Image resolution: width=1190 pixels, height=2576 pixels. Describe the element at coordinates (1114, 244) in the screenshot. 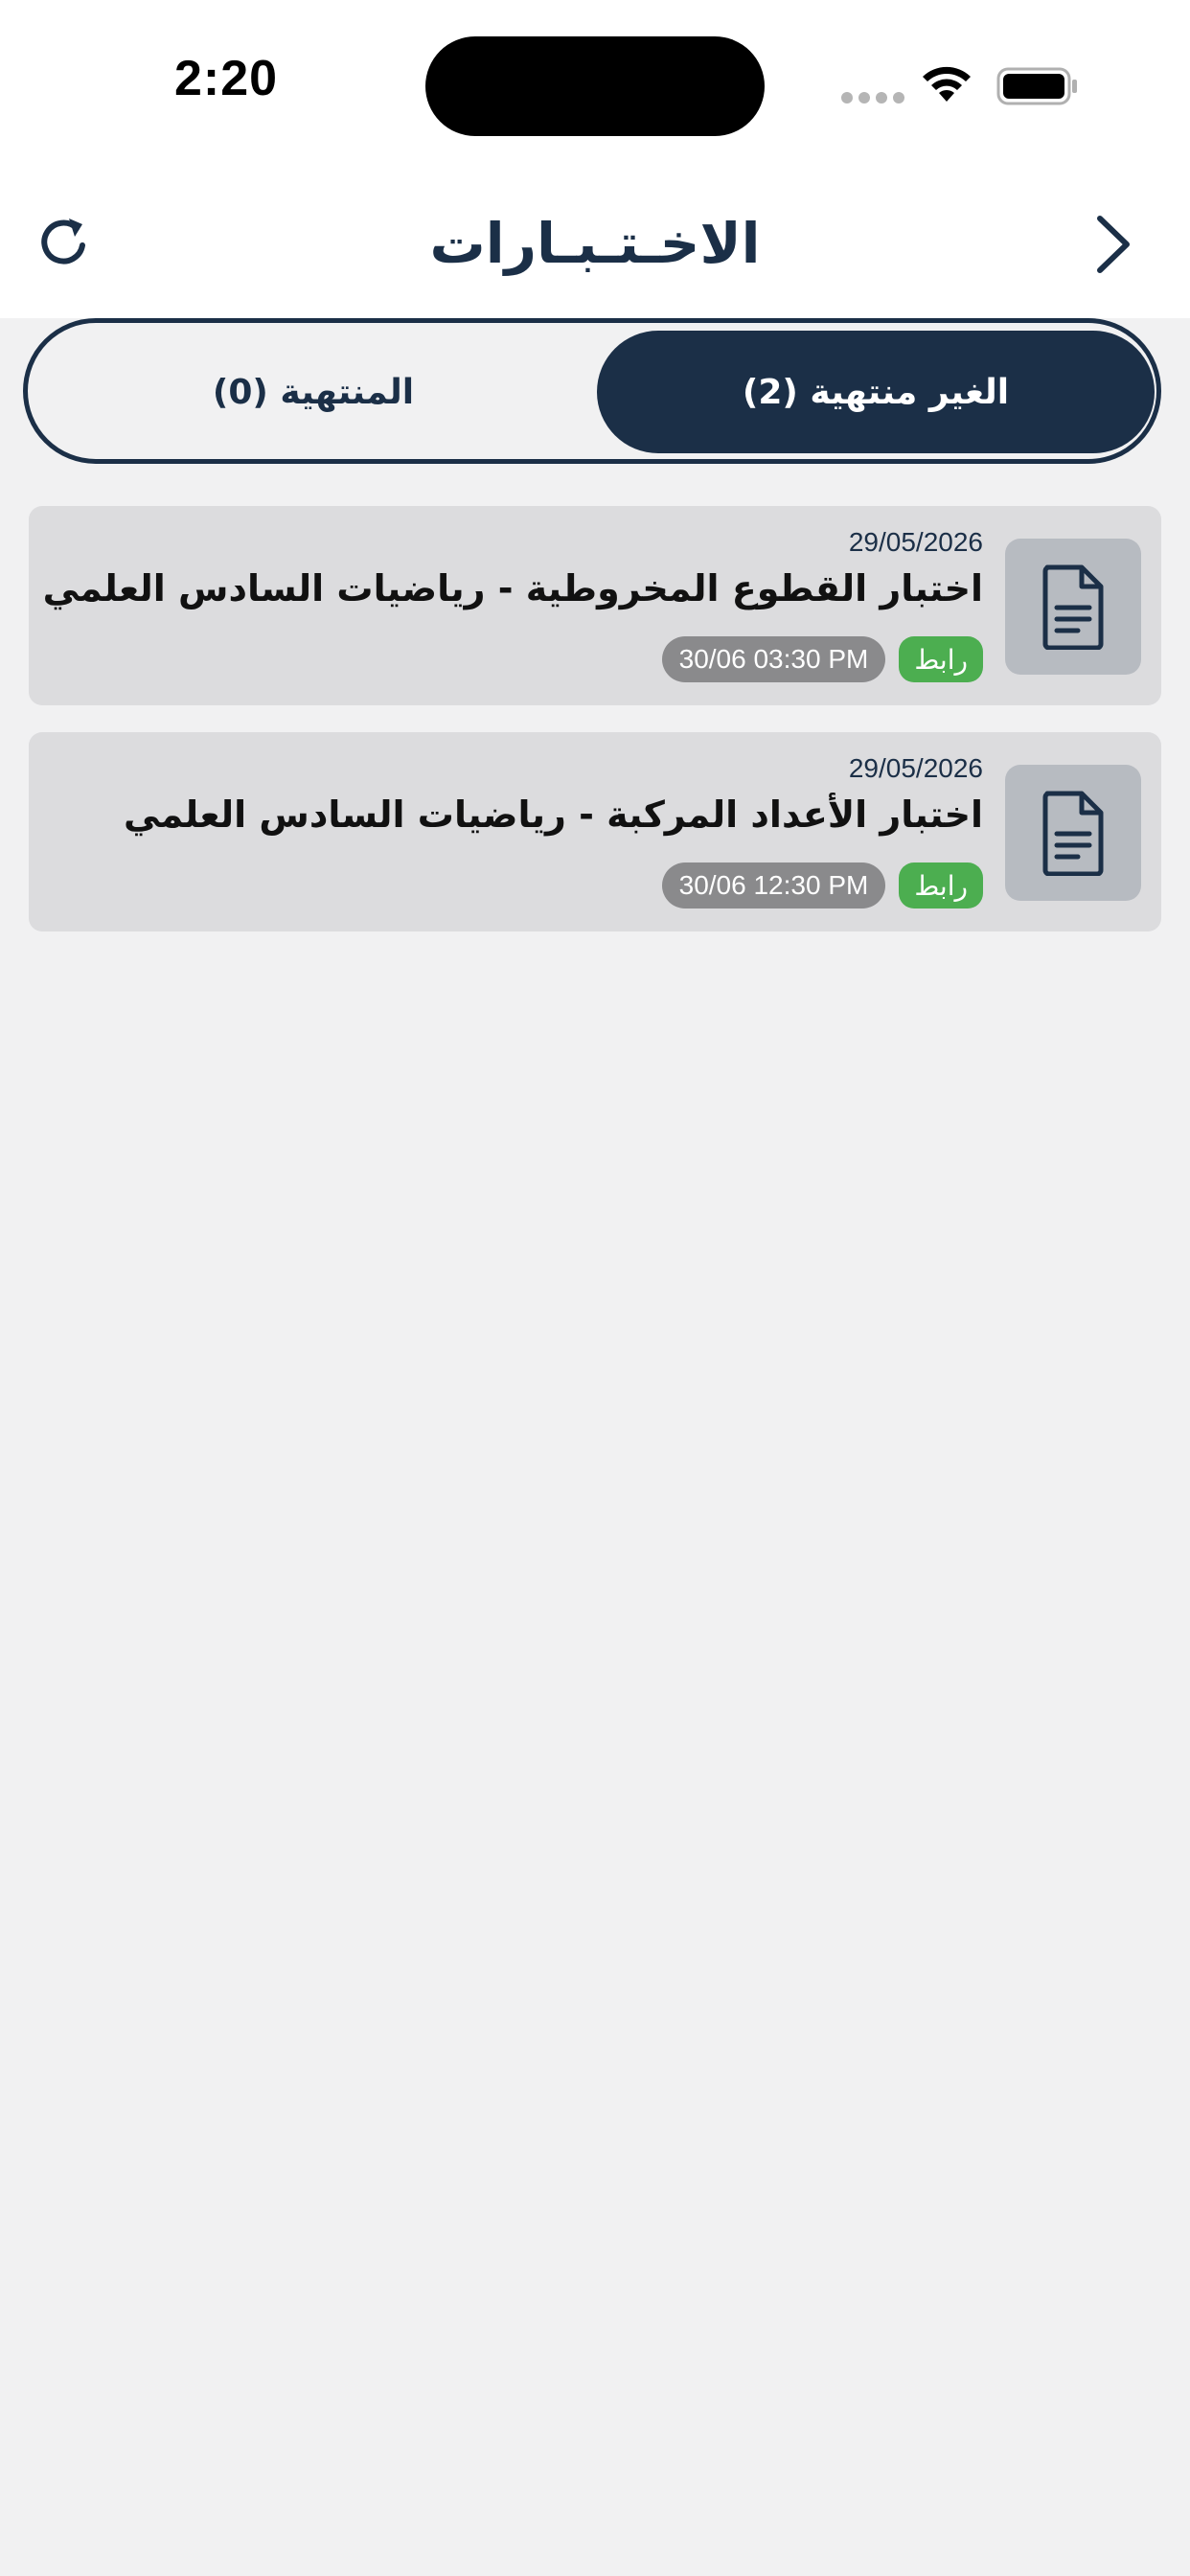

I see `chevron-right-icon` at that location.